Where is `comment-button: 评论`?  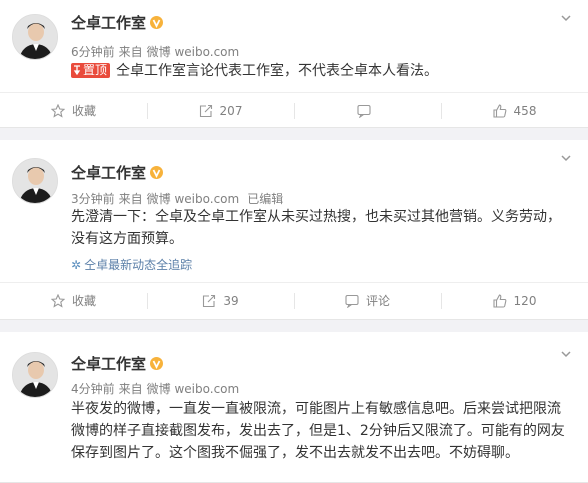 comment-button: 评论 is located at coordinates (367, 300).